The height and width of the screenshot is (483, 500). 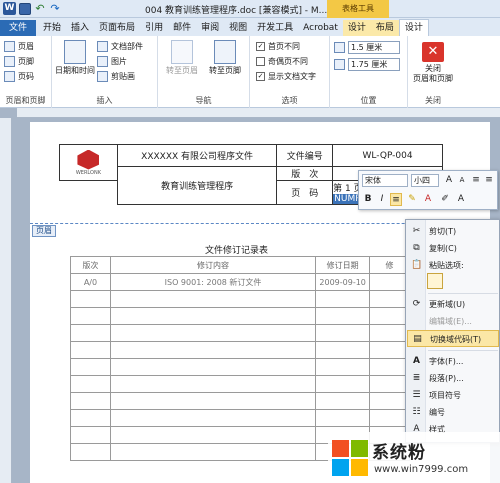 What do you see at coordinates (356, 28) in the screenshot?
I see `tab-table-design: 设计` at bounding box center [356, 28].